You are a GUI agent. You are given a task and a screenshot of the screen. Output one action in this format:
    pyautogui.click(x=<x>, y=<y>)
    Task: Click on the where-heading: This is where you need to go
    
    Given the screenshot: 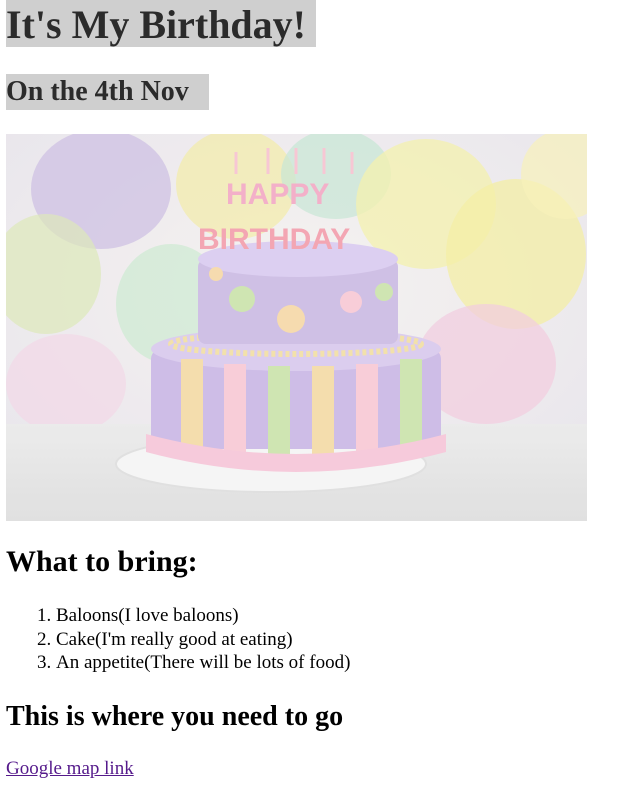 What is the action you would take?
    pyautogui.click(x=175, y=716)
    